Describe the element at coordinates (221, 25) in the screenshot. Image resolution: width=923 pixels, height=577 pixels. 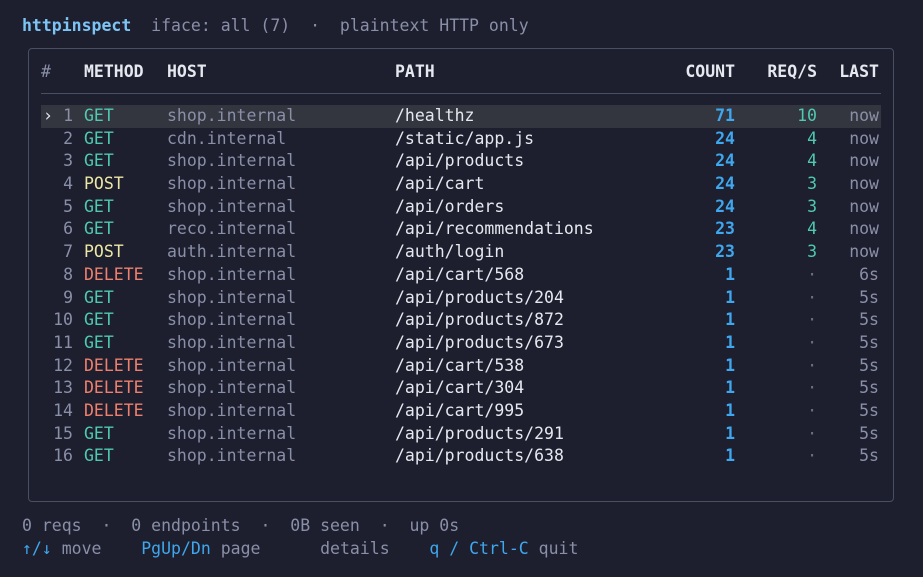
I see `iface-indicator: iface: all (7)` at that location.